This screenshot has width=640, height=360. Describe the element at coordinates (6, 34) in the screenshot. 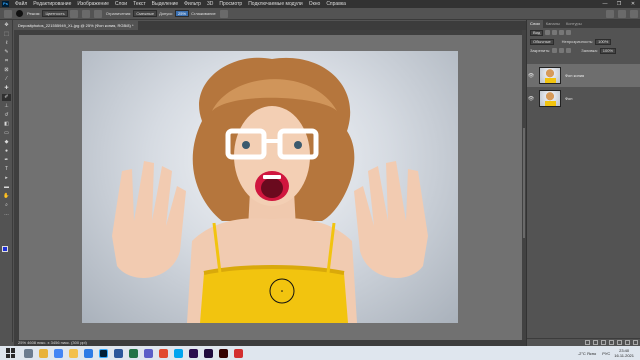

I see `marquee-tool-icon: ⬚` at that location.